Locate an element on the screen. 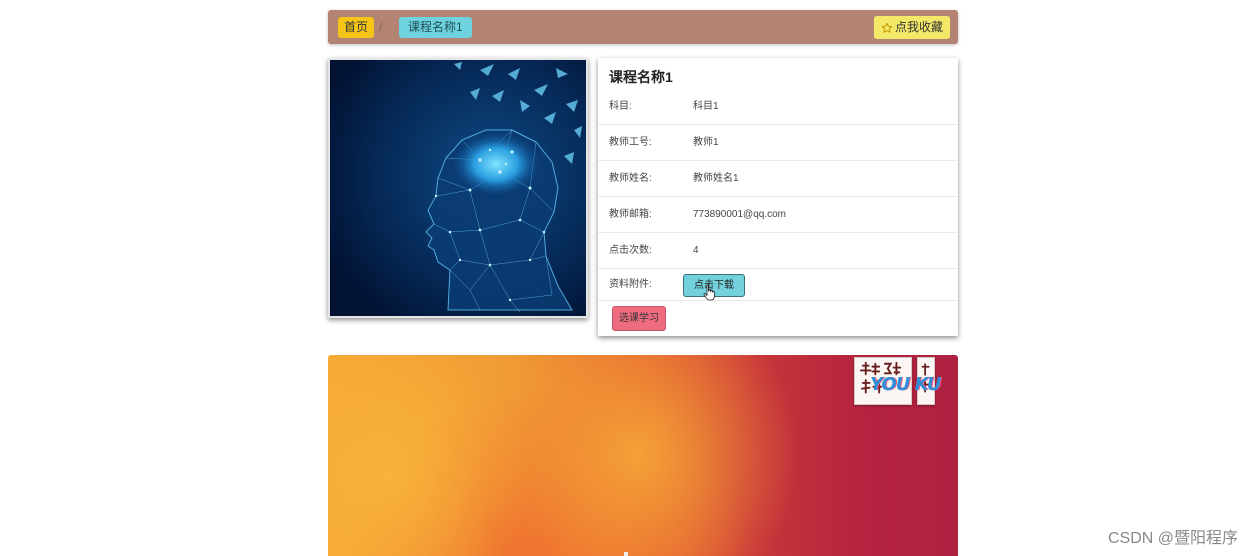 This screenshot has width=1252, height=556. breadcrumb-current: 课程名称1 is located at coordinates (435, 27).